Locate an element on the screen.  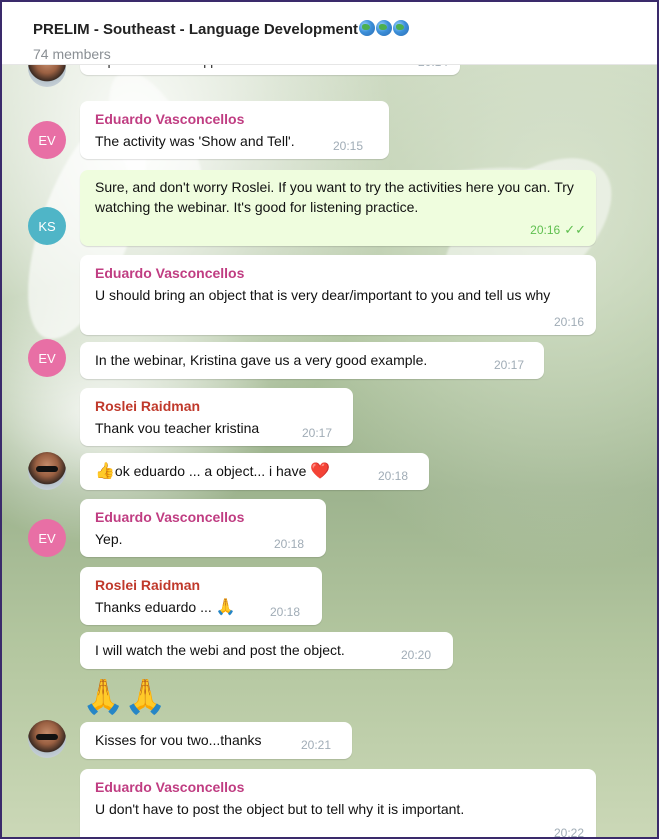
message-text-body: ok eduardo ... a object... i have is located at coordinates (210, 471).